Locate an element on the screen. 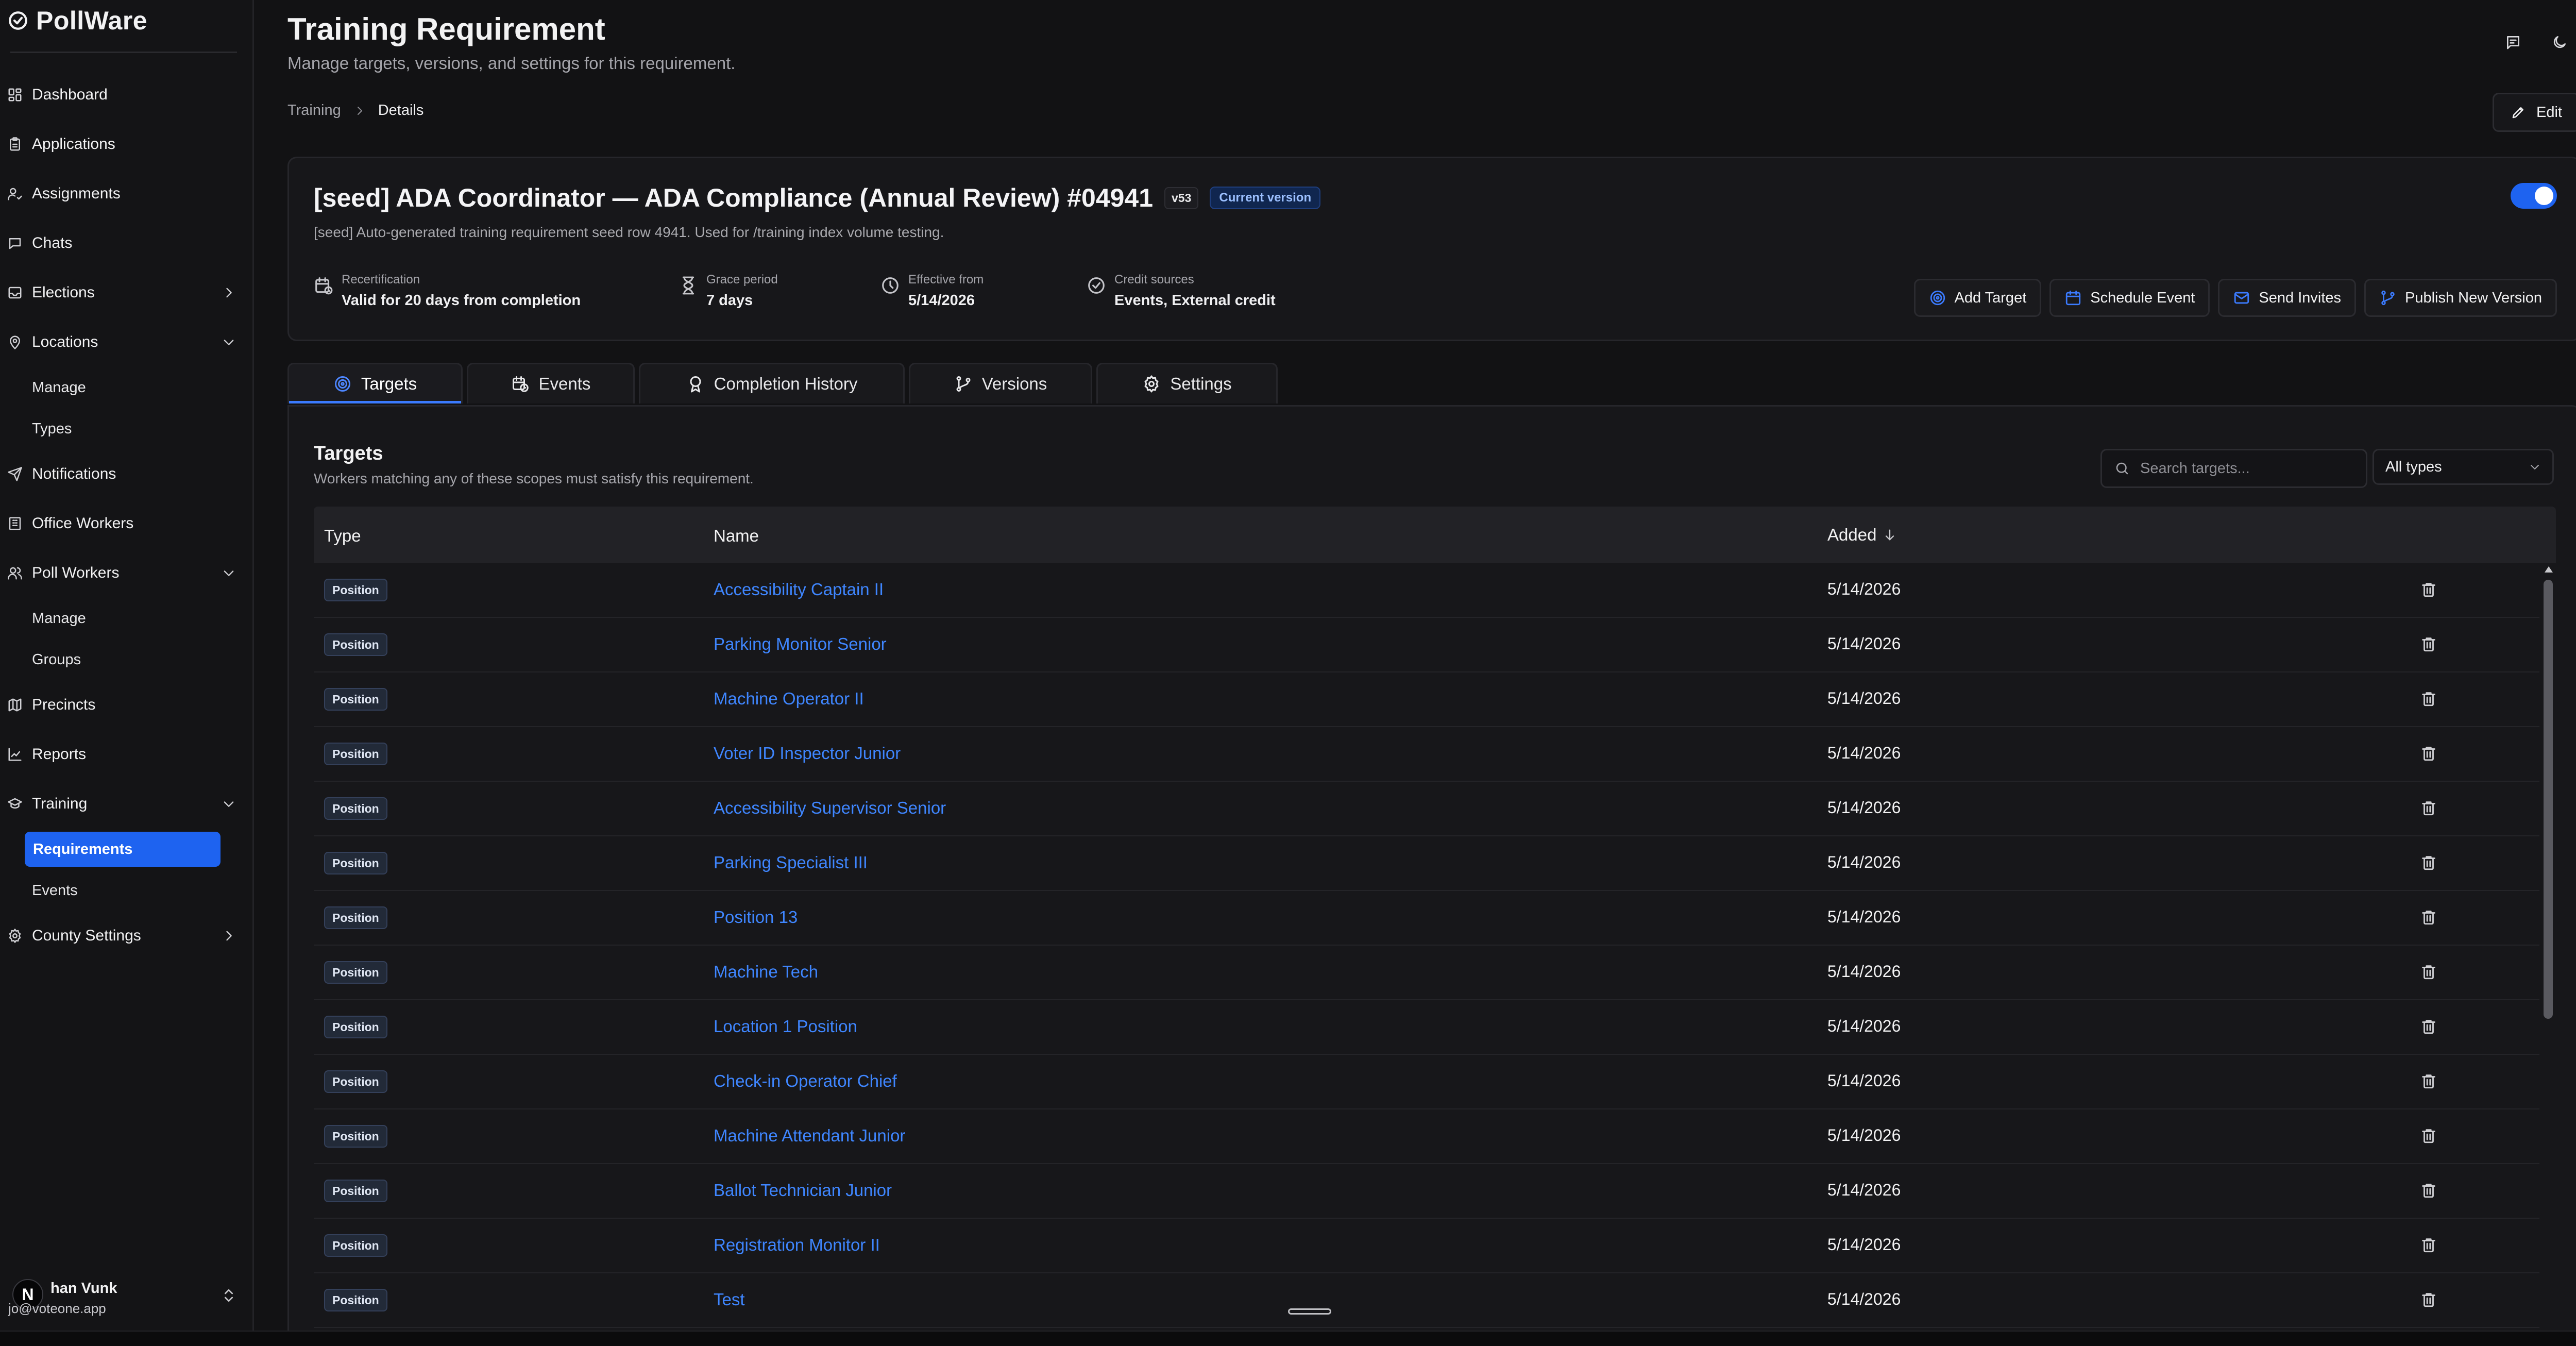  target-name-link: Machine Operator II is located at coordinates (789, 699).